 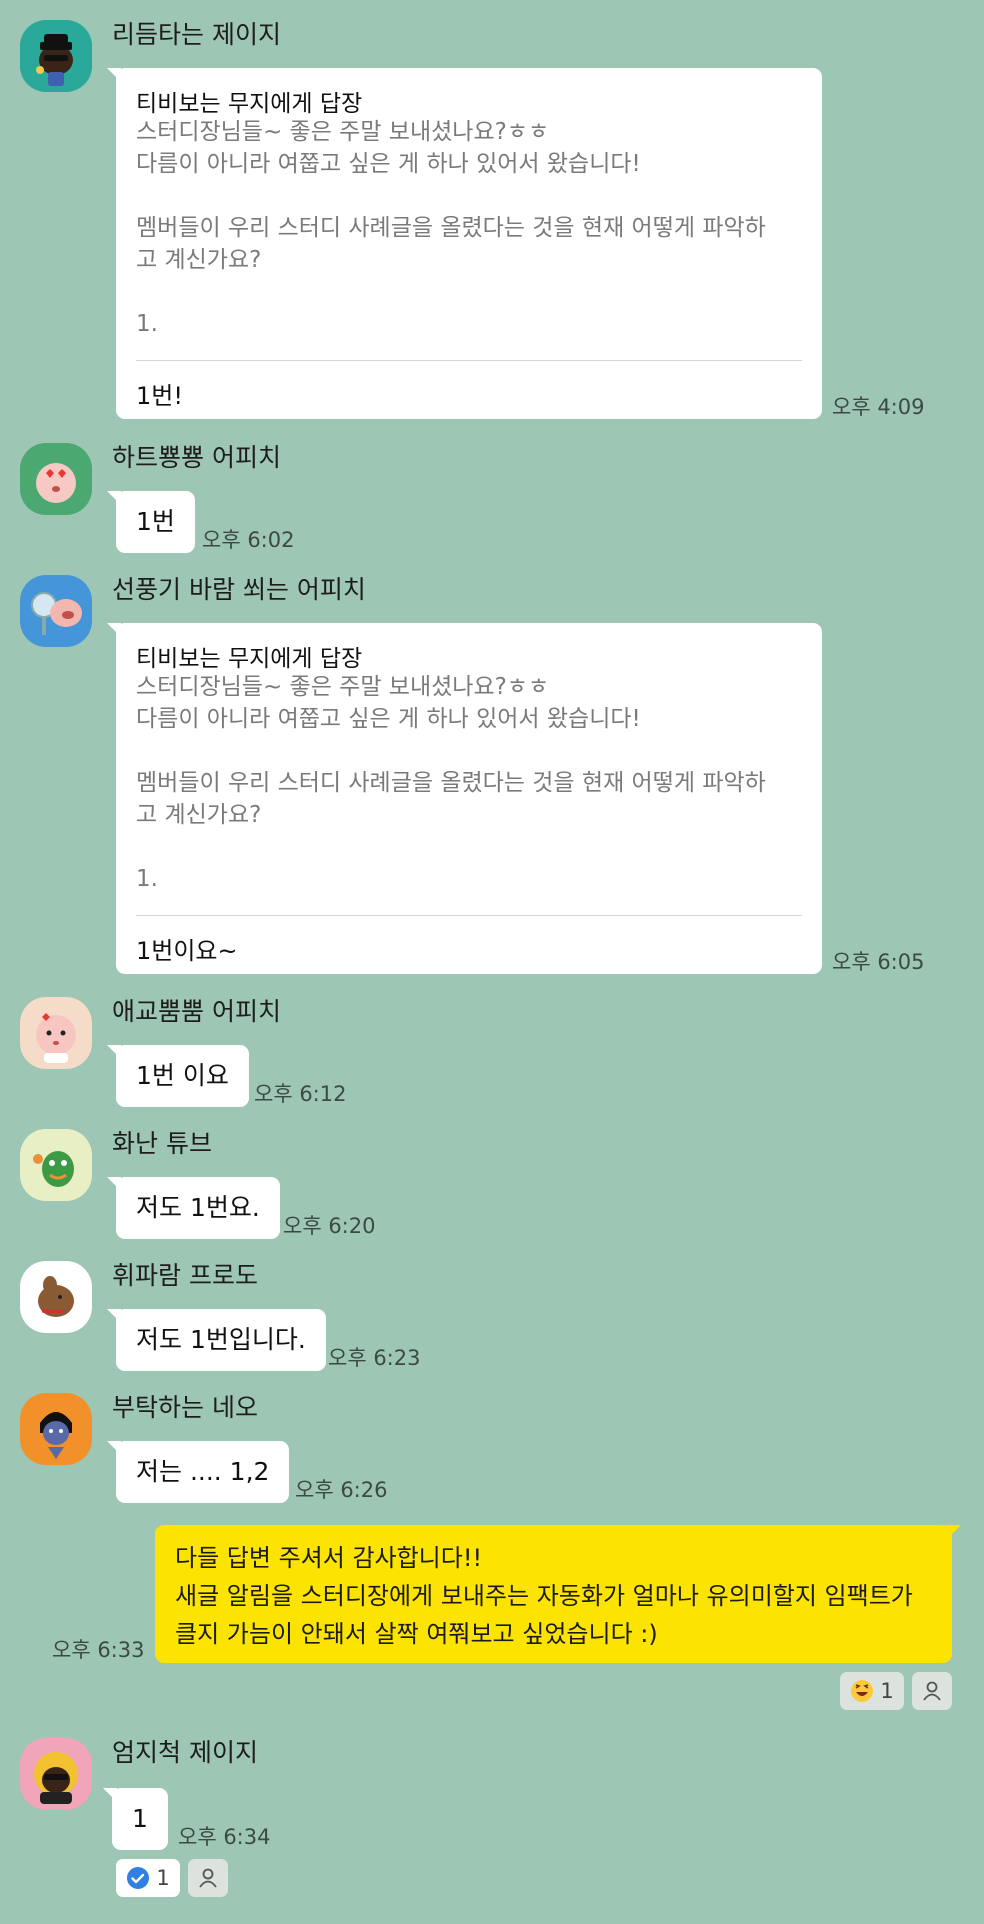 What do you see at coordinates (374, 1358) in the screenshot?
I see `timestamp: 오후 6:23` at bounding box center [374, 1358].